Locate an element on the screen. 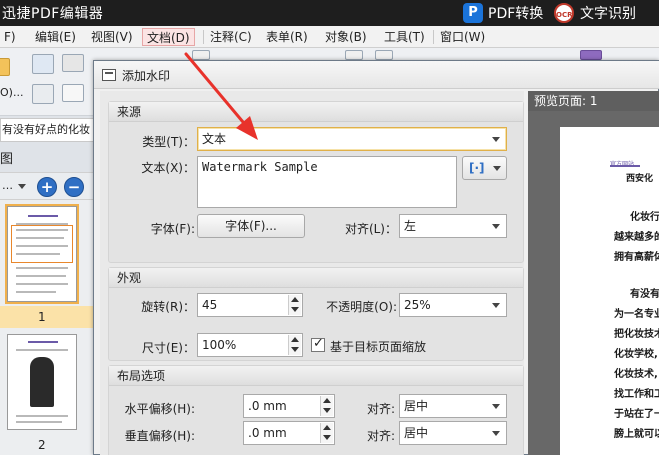  preview-text-line: 化妆技术, is located at coordinates (636, 374).